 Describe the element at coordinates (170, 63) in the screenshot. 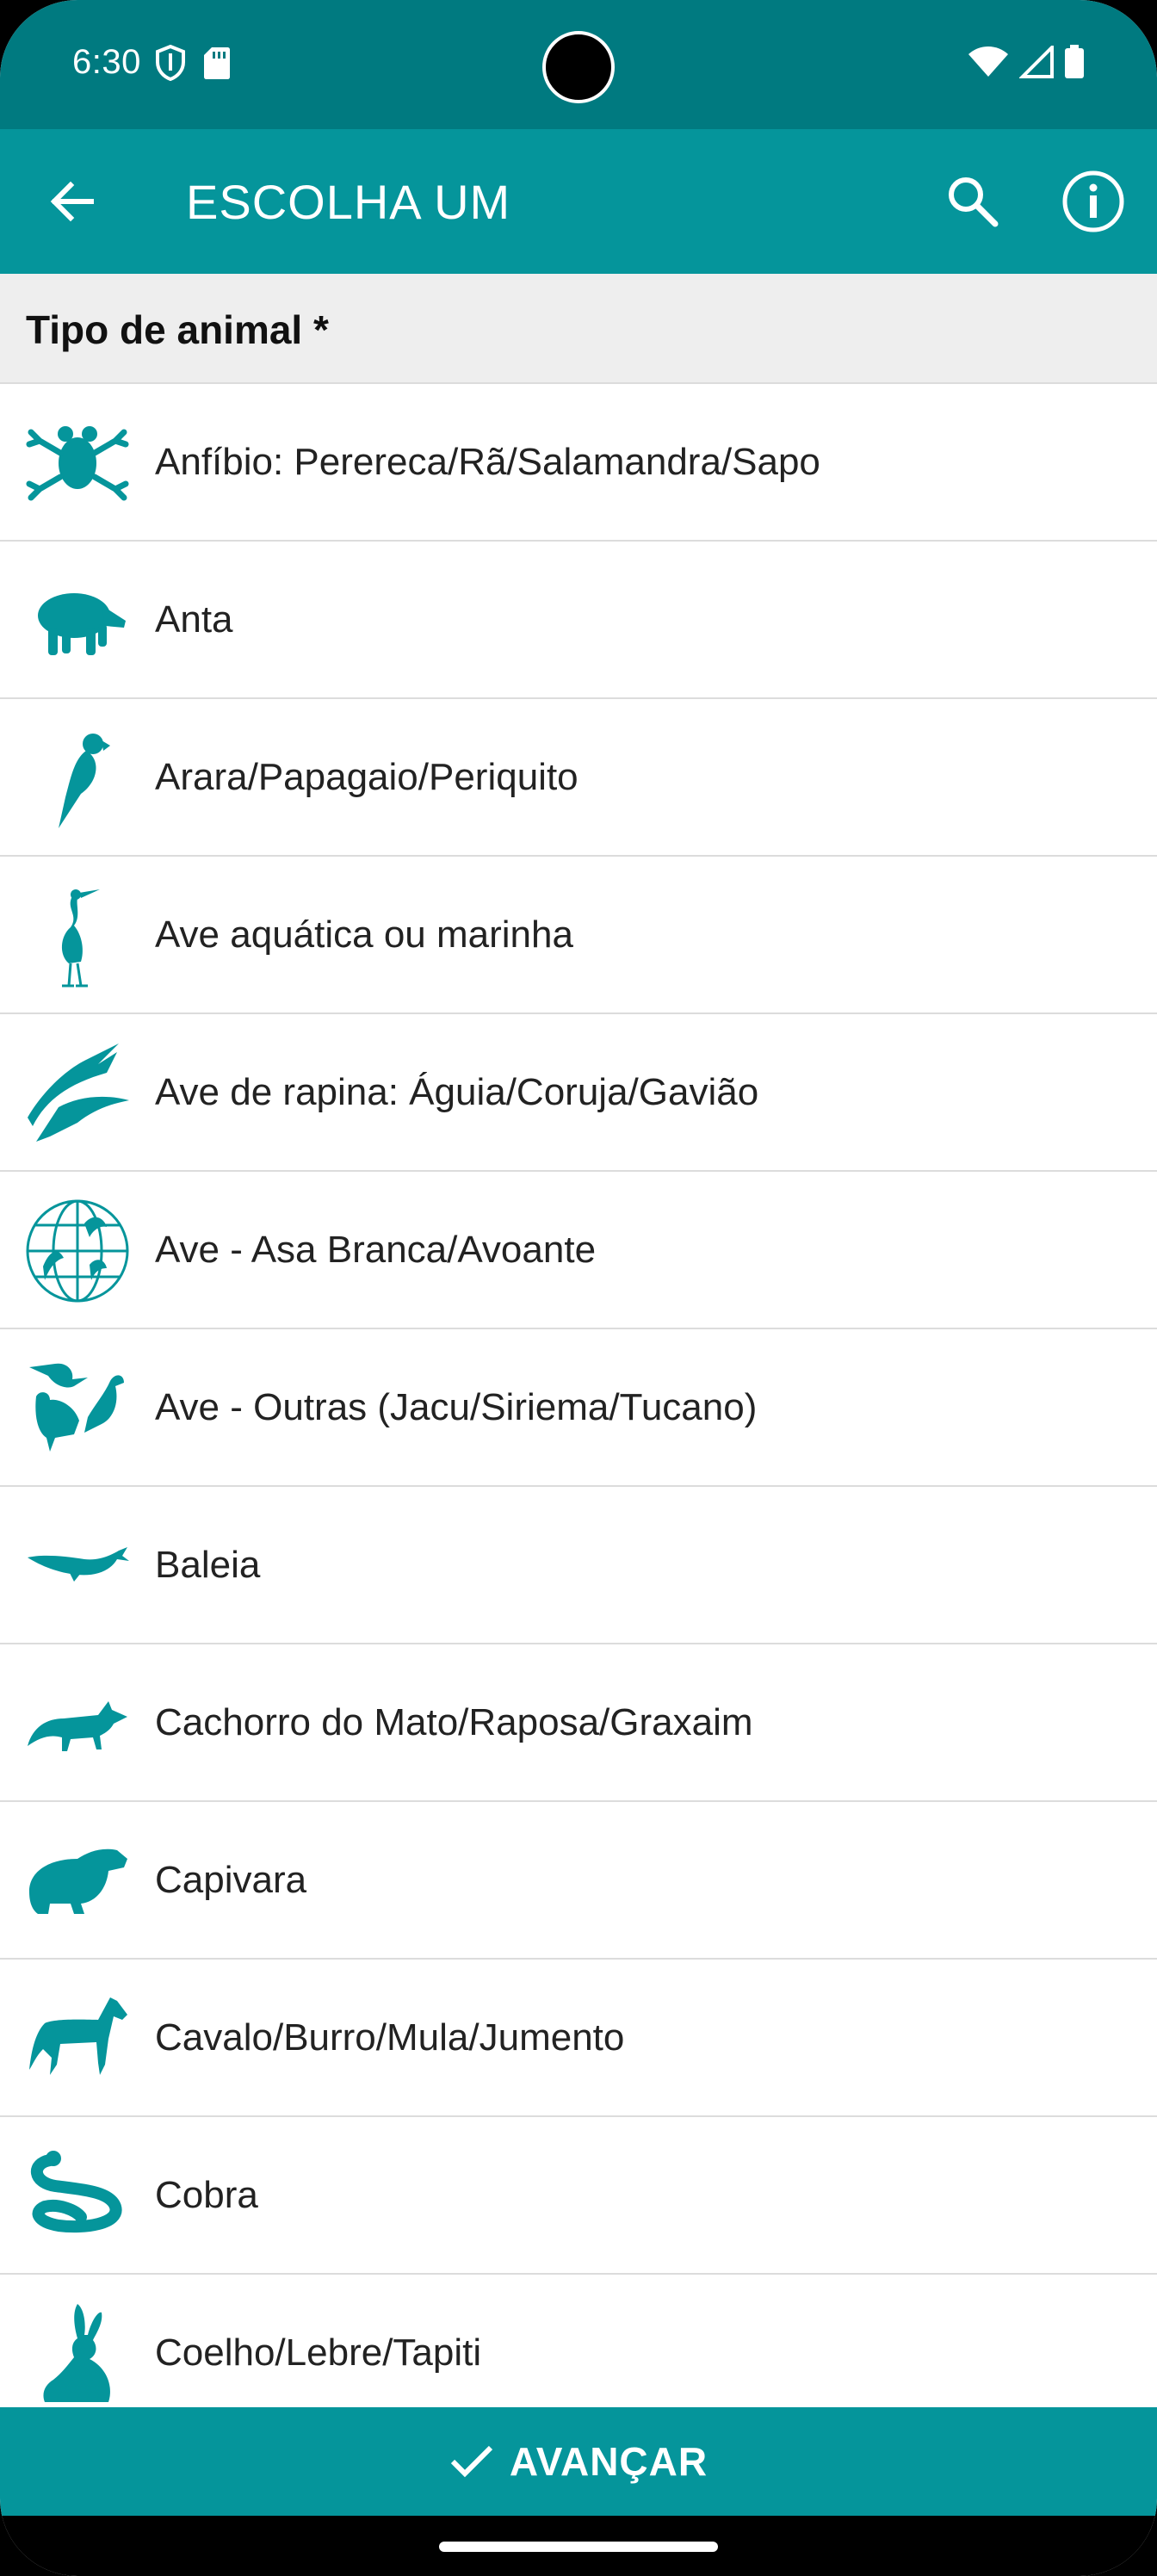

I see `shield-icon` at that location.